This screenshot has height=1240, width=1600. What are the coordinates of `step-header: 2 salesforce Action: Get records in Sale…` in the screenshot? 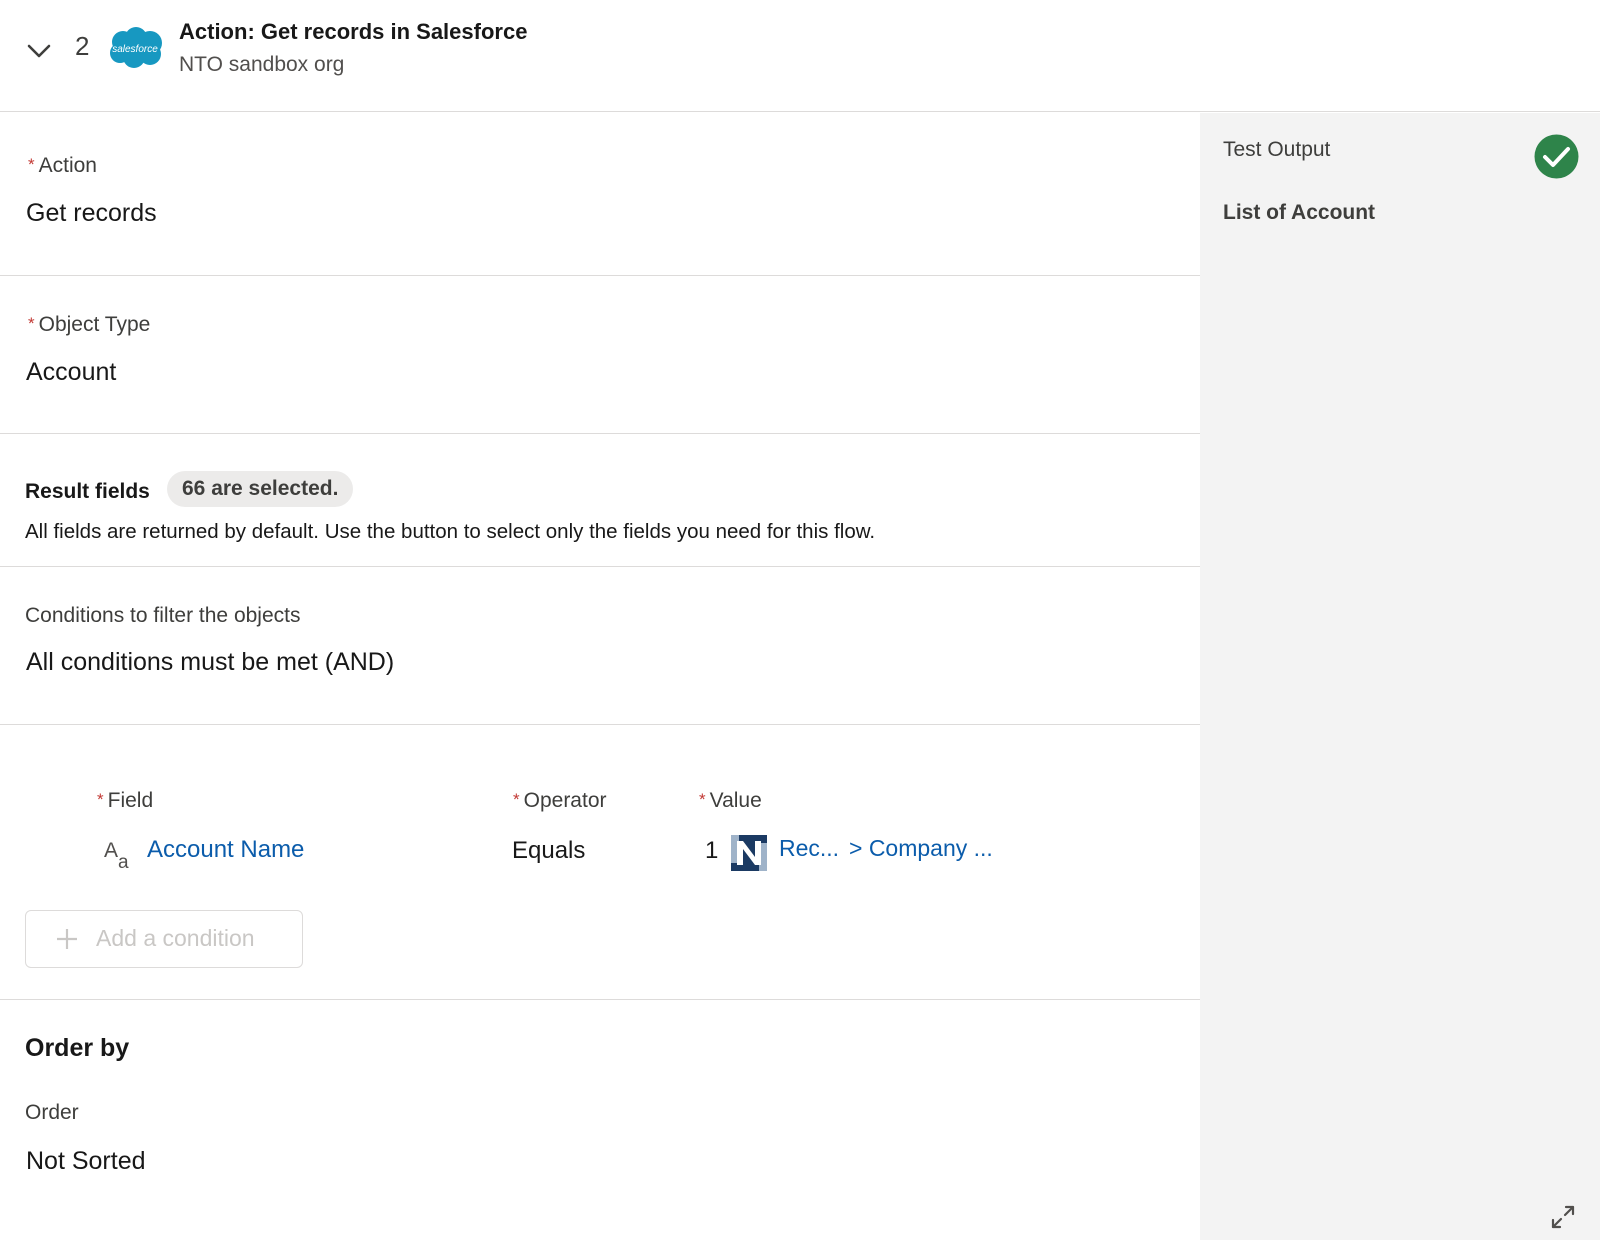 It's located at (800, 56).